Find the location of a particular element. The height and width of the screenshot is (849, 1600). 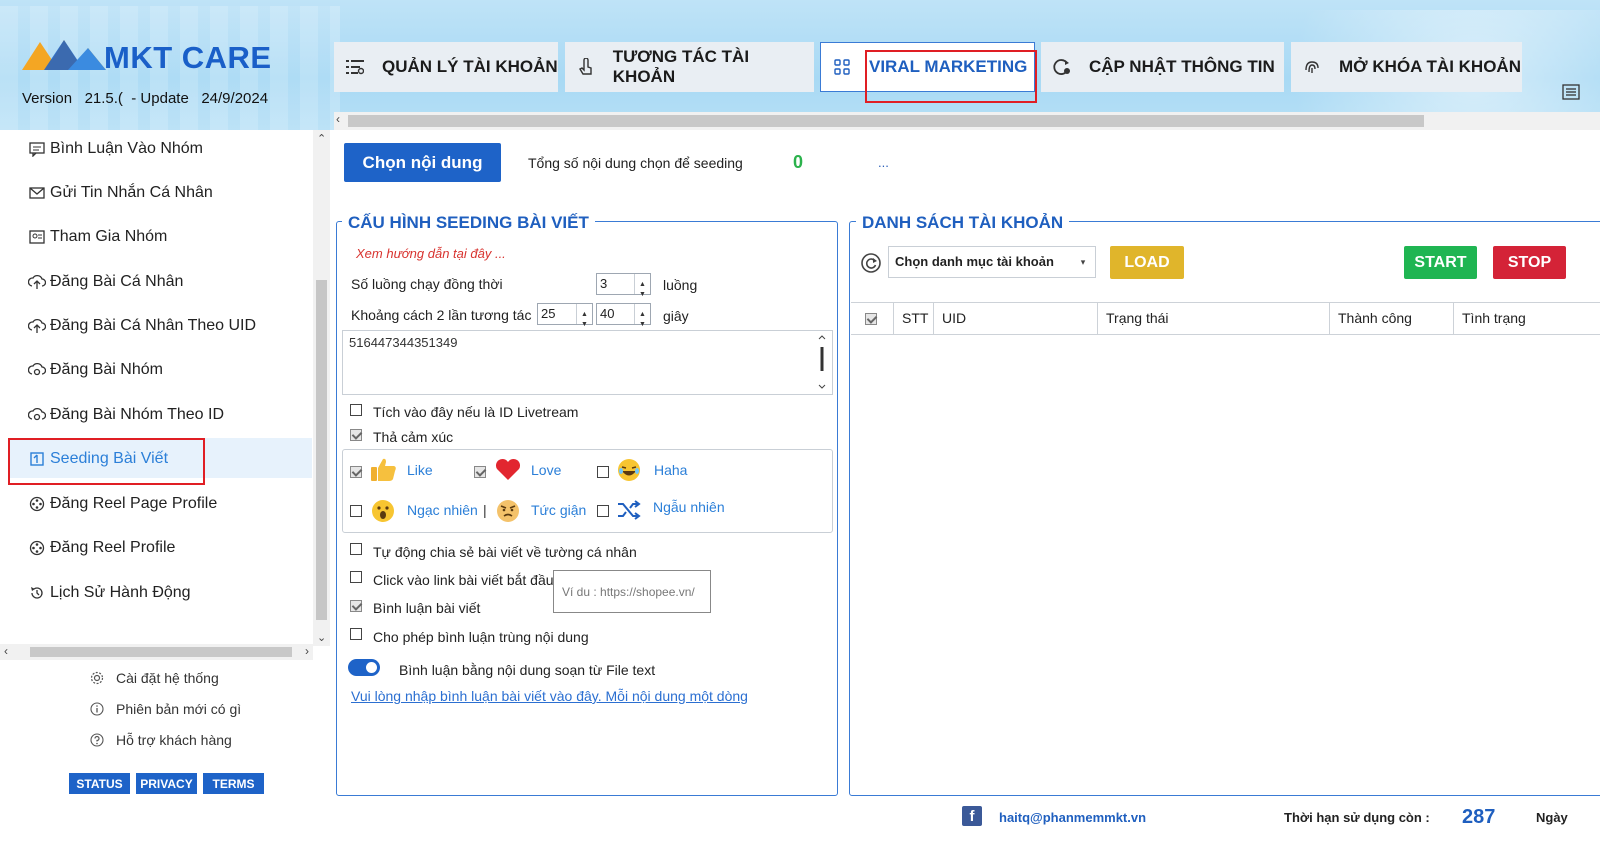

scroll-up-icon: ⌃ is located at coordinates (321, 138).